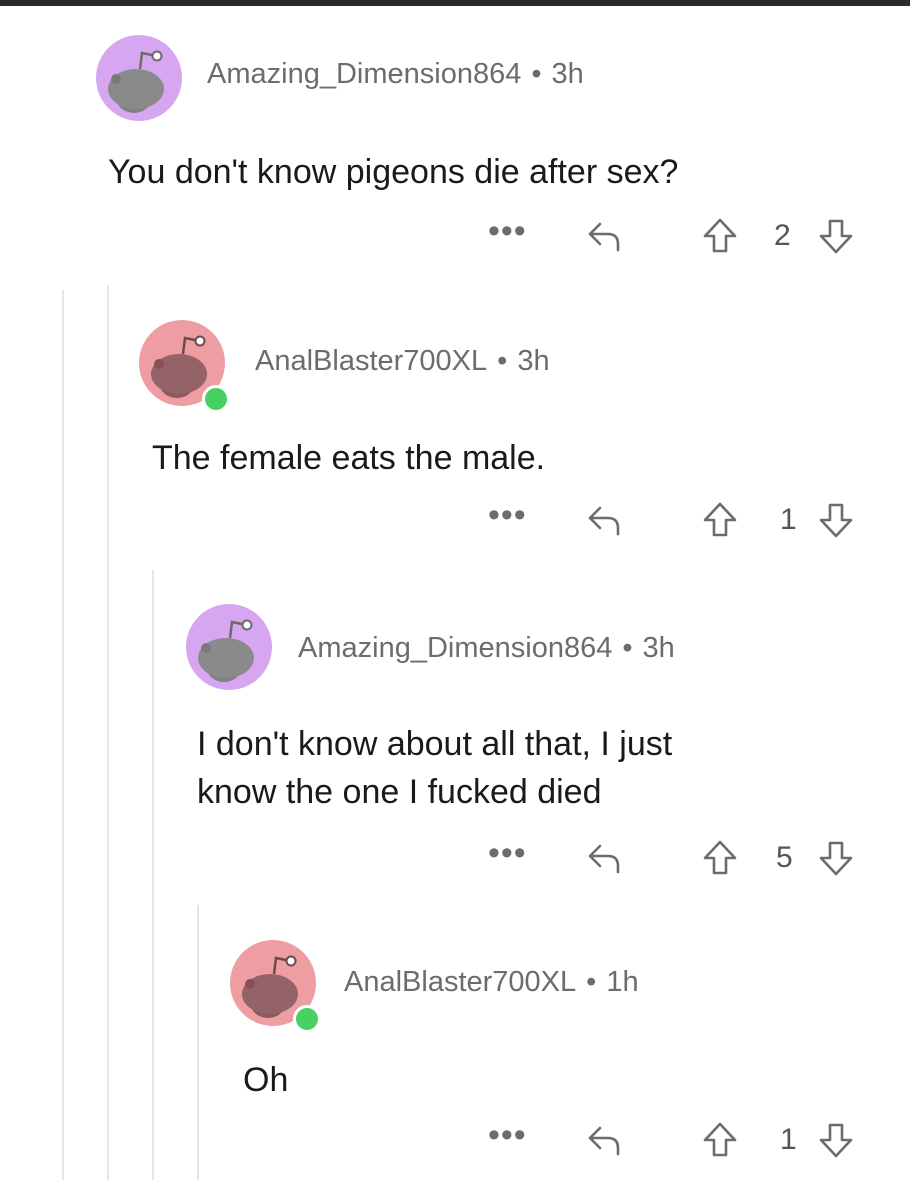  I want to click on comment-meta: AnalBlaster700XL • 1h, so click(491, 982).